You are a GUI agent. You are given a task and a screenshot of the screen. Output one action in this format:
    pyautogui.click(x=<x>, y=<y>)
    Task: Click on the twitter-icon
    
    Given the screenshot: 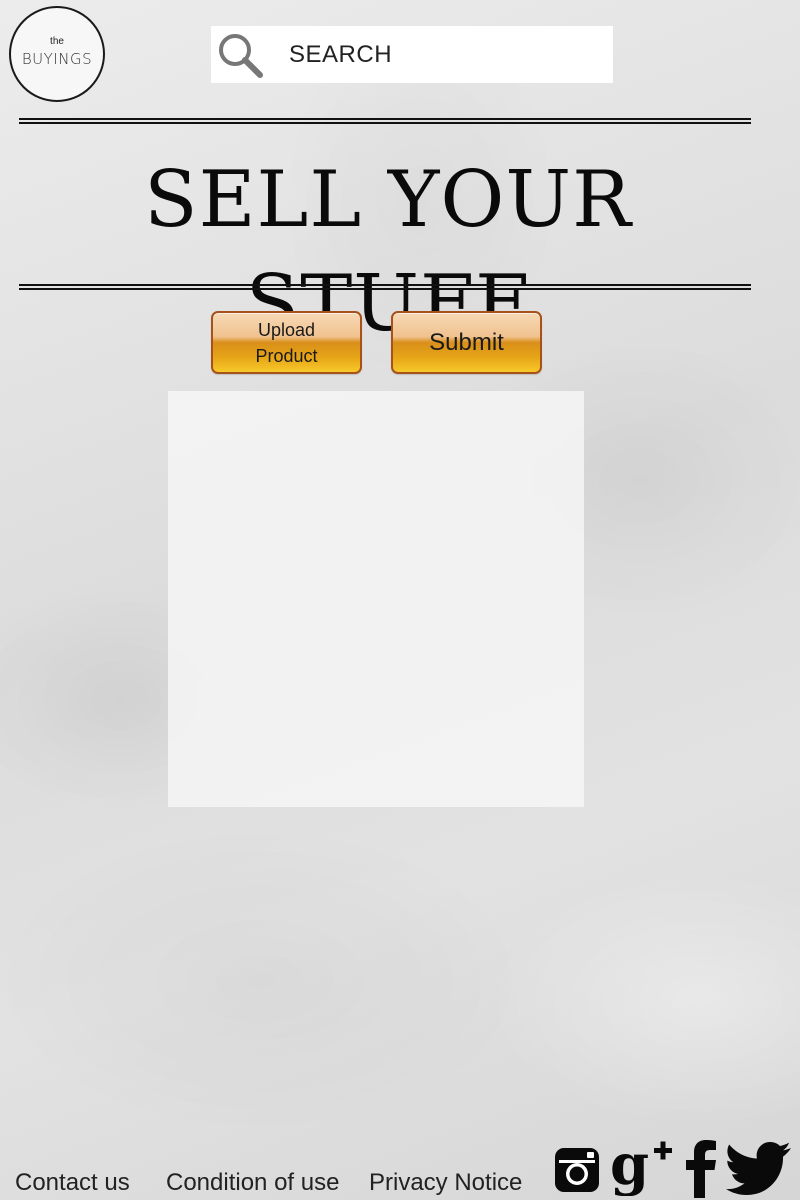 What is the action you would take?
    pyautogui.click(x=759, y=1171)
    